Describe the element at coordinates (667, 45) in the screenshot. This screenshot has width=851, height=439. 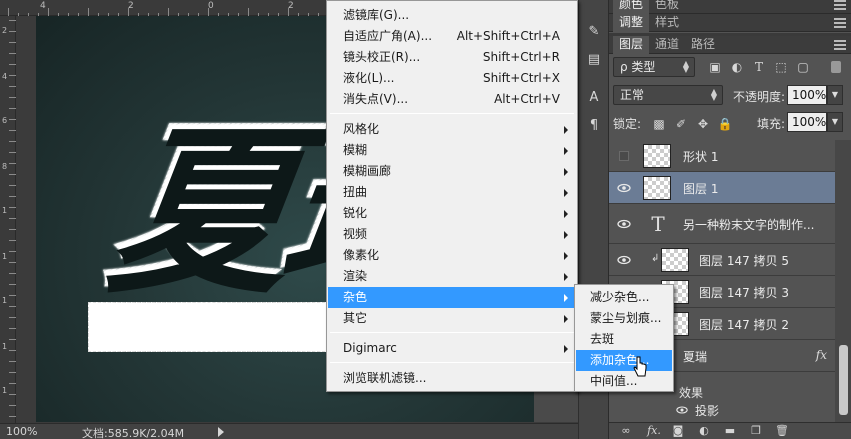
I see `tab-channels: 通道` at that location.